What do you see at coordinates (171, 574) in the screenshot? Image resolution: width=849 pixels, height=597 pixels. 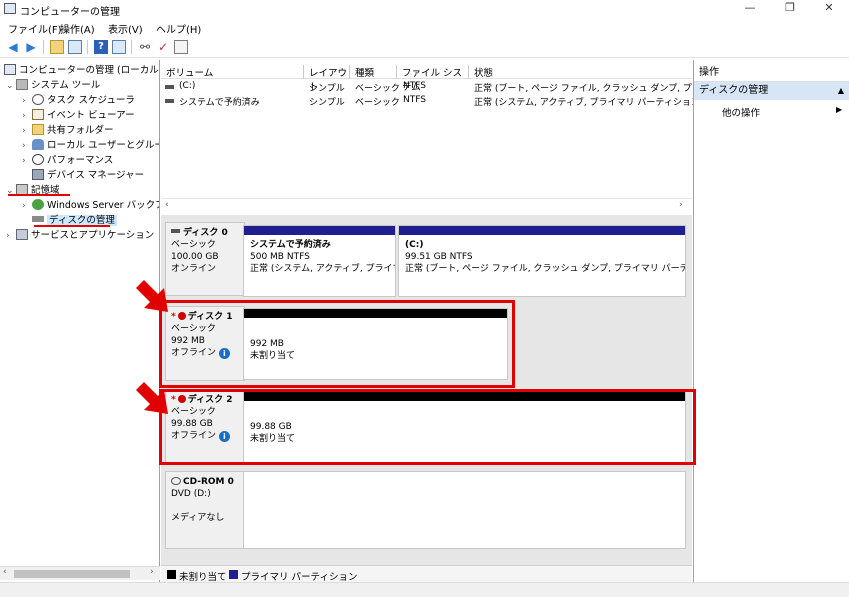 I see `unallocated-swatch` at bounding box center [171, 574].